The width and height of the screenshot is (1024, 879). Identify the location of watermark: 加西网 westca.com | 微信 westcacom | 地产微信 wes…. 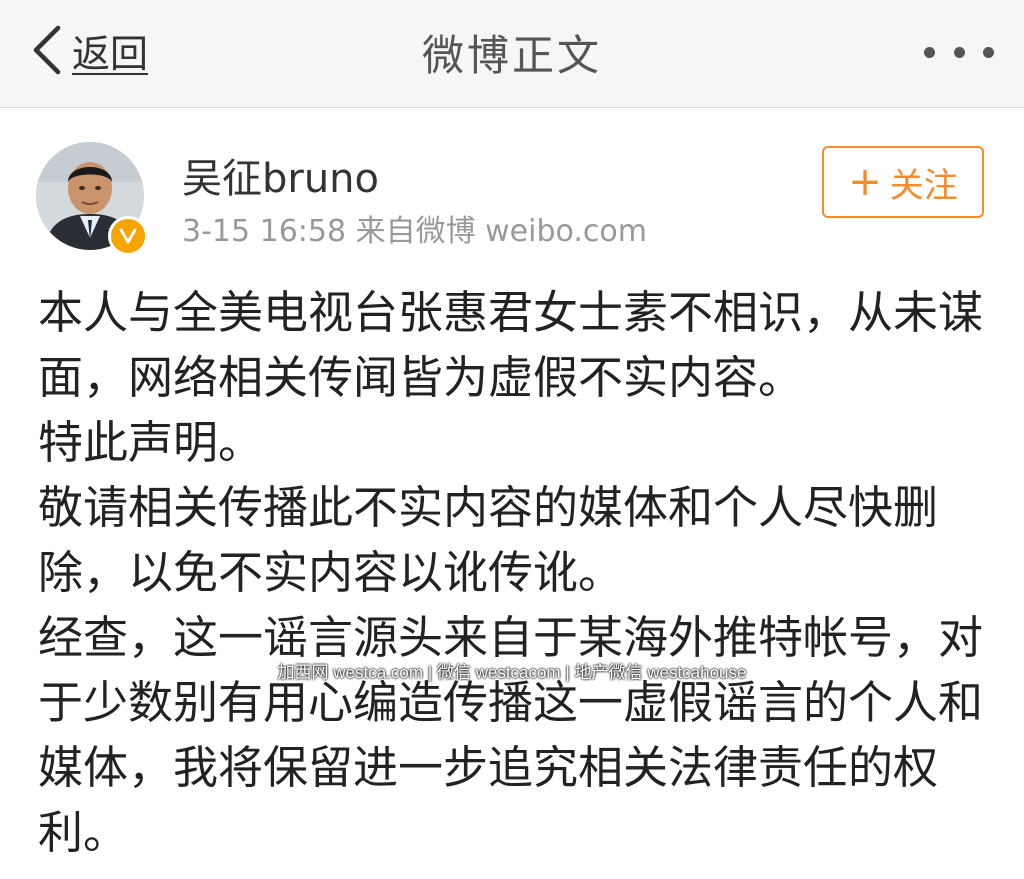
(512, 672).